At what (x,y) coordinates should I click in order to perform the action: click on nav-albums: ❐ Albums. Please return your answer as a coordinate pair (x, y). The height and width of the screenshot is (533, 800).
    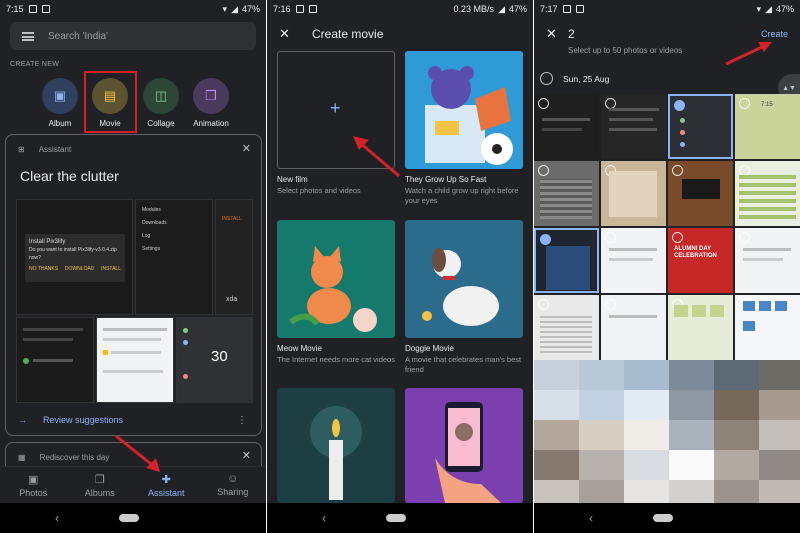
    Looking at the image, I should click on (100, 485).